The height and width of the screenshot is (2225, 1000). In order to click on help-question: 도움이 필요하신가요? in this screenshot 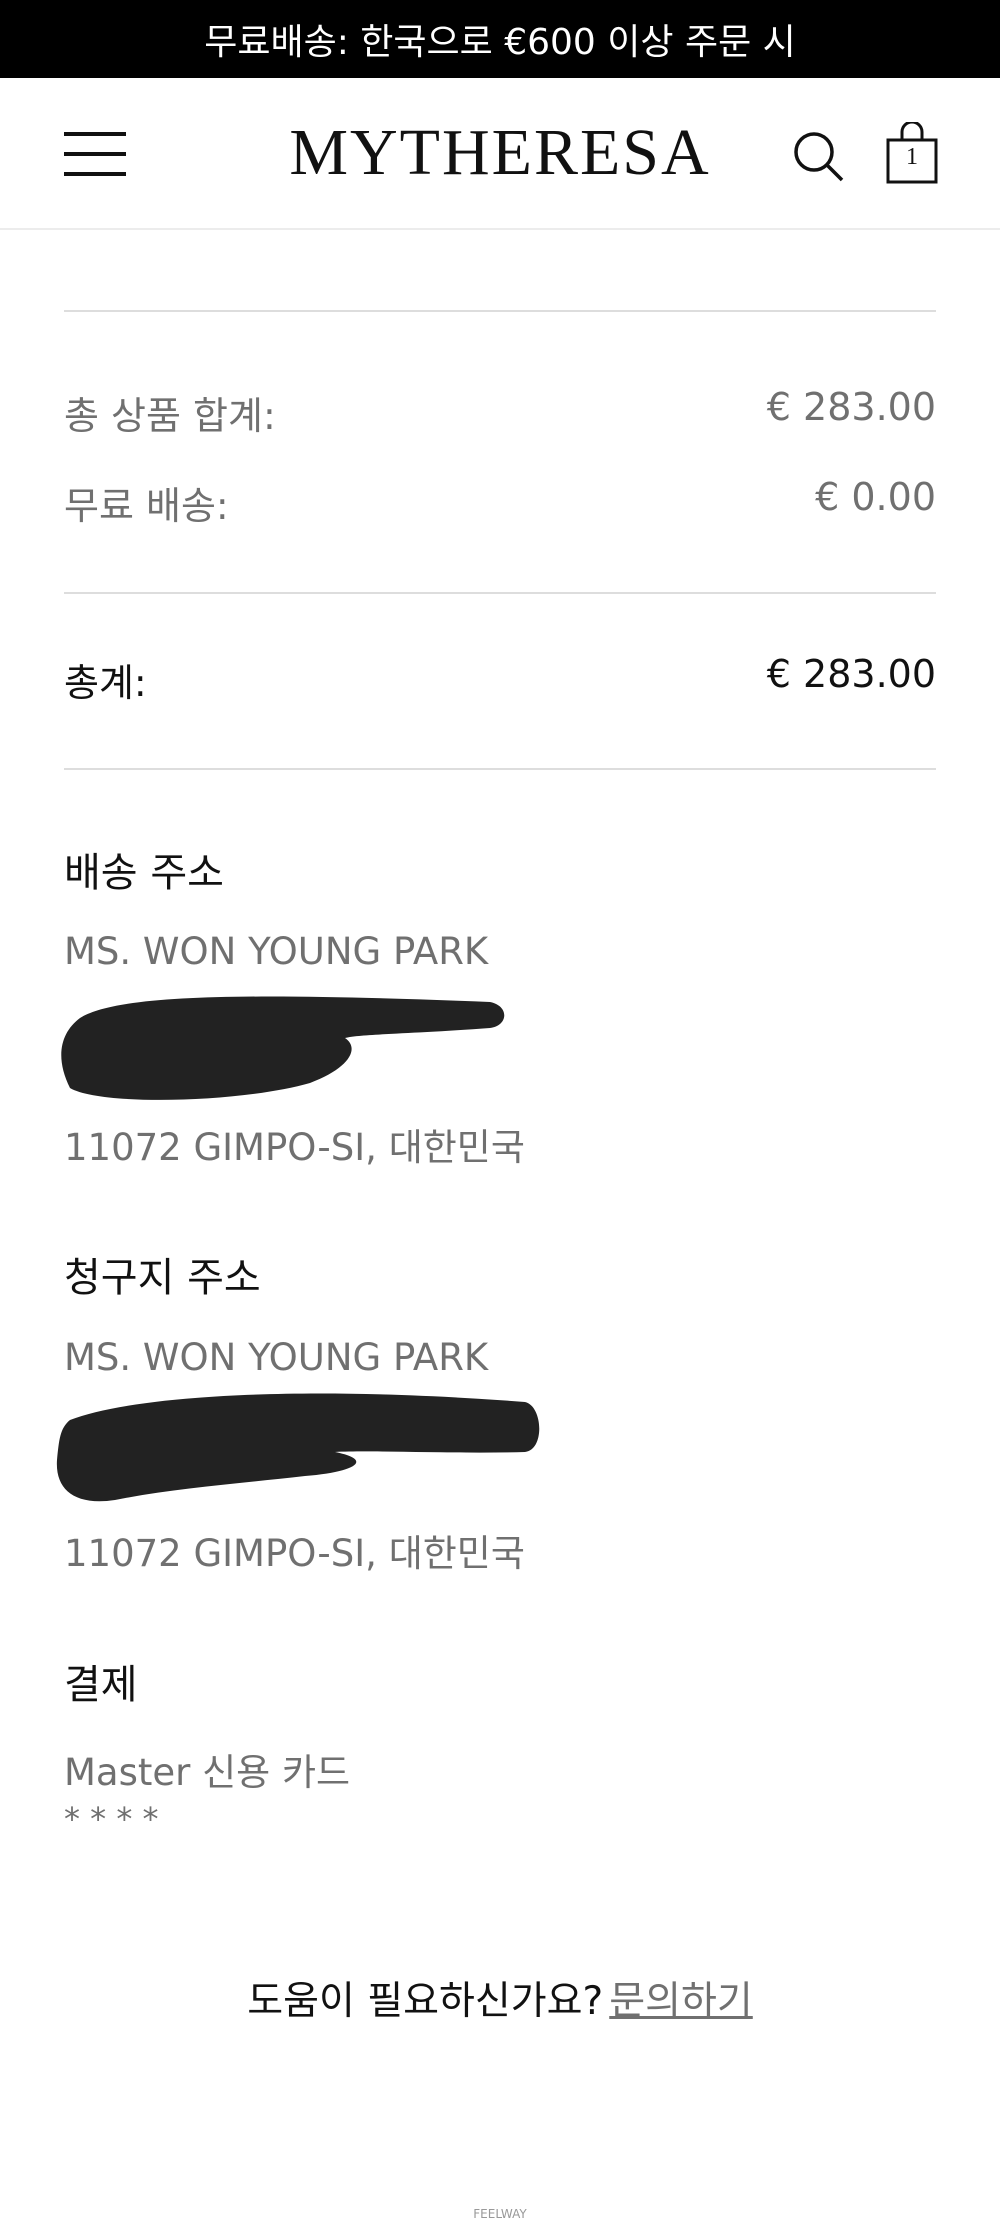, I will do `click(425, 2001)`.